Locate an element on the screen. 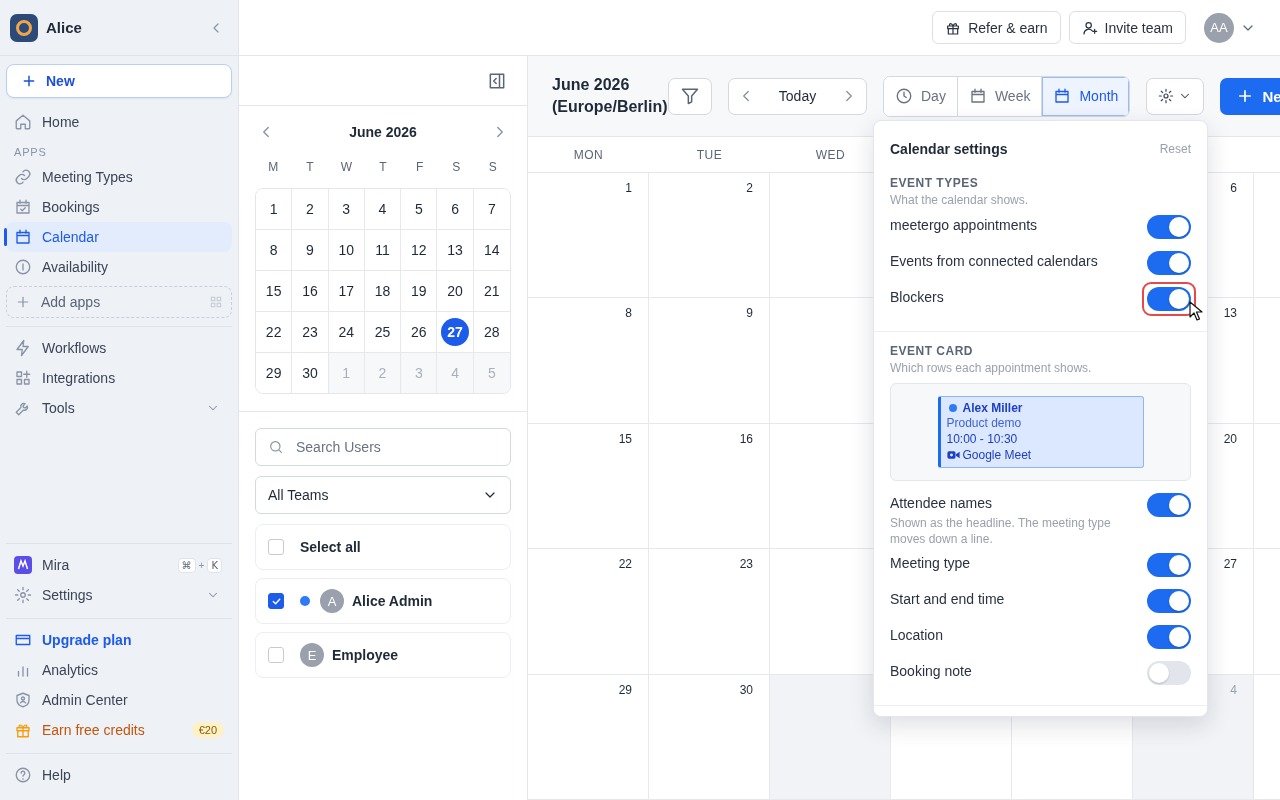 The height and width of the screenshot is (800, 1280). day-number: 30 is located at coordinates (746, 689).